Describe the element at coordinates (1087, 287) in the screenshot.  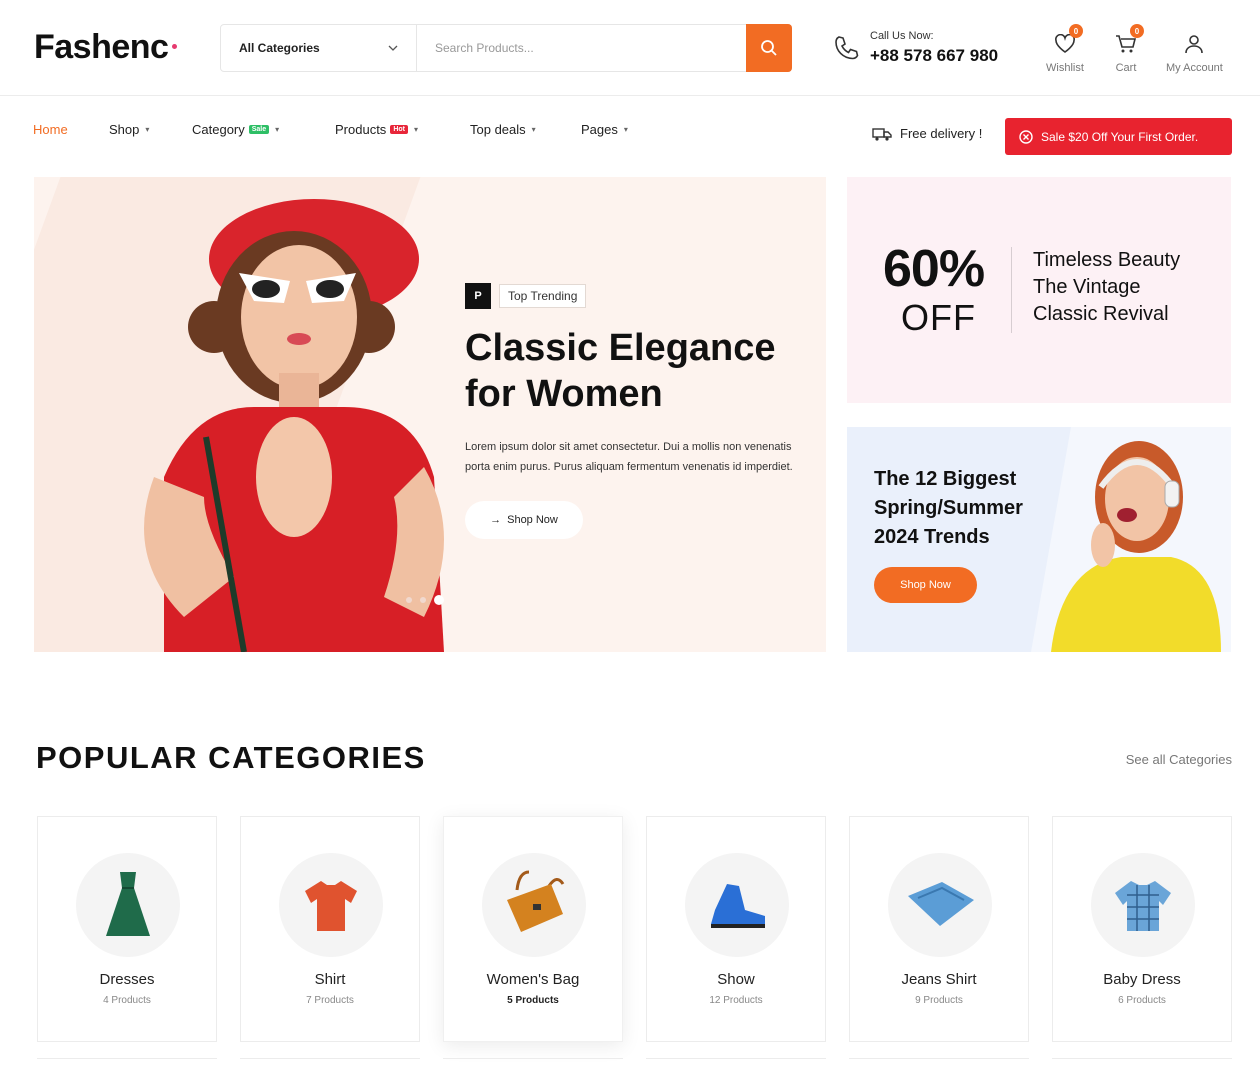
I see `offer-line: The Vintage` at that location.